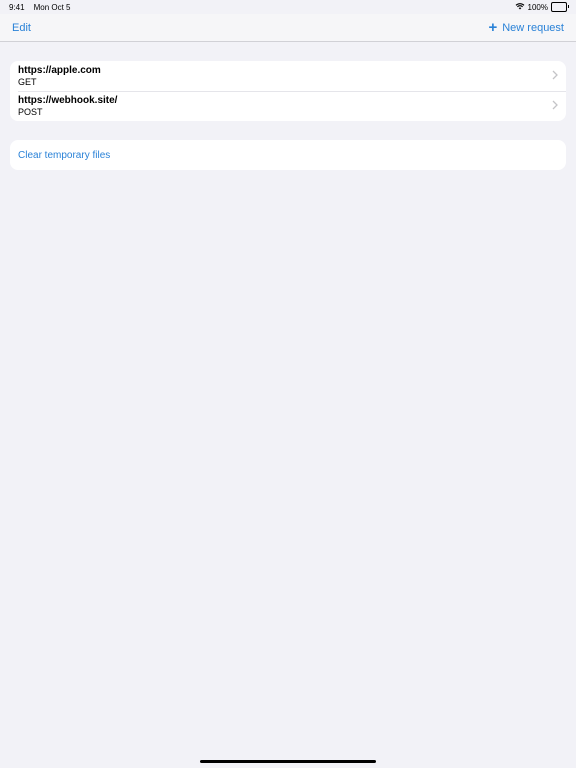  What do you see at coordinates (288, 106) in the screenshot?
I see `request-row: https://webhook.site/ POST` at bounding box center [288, 106].